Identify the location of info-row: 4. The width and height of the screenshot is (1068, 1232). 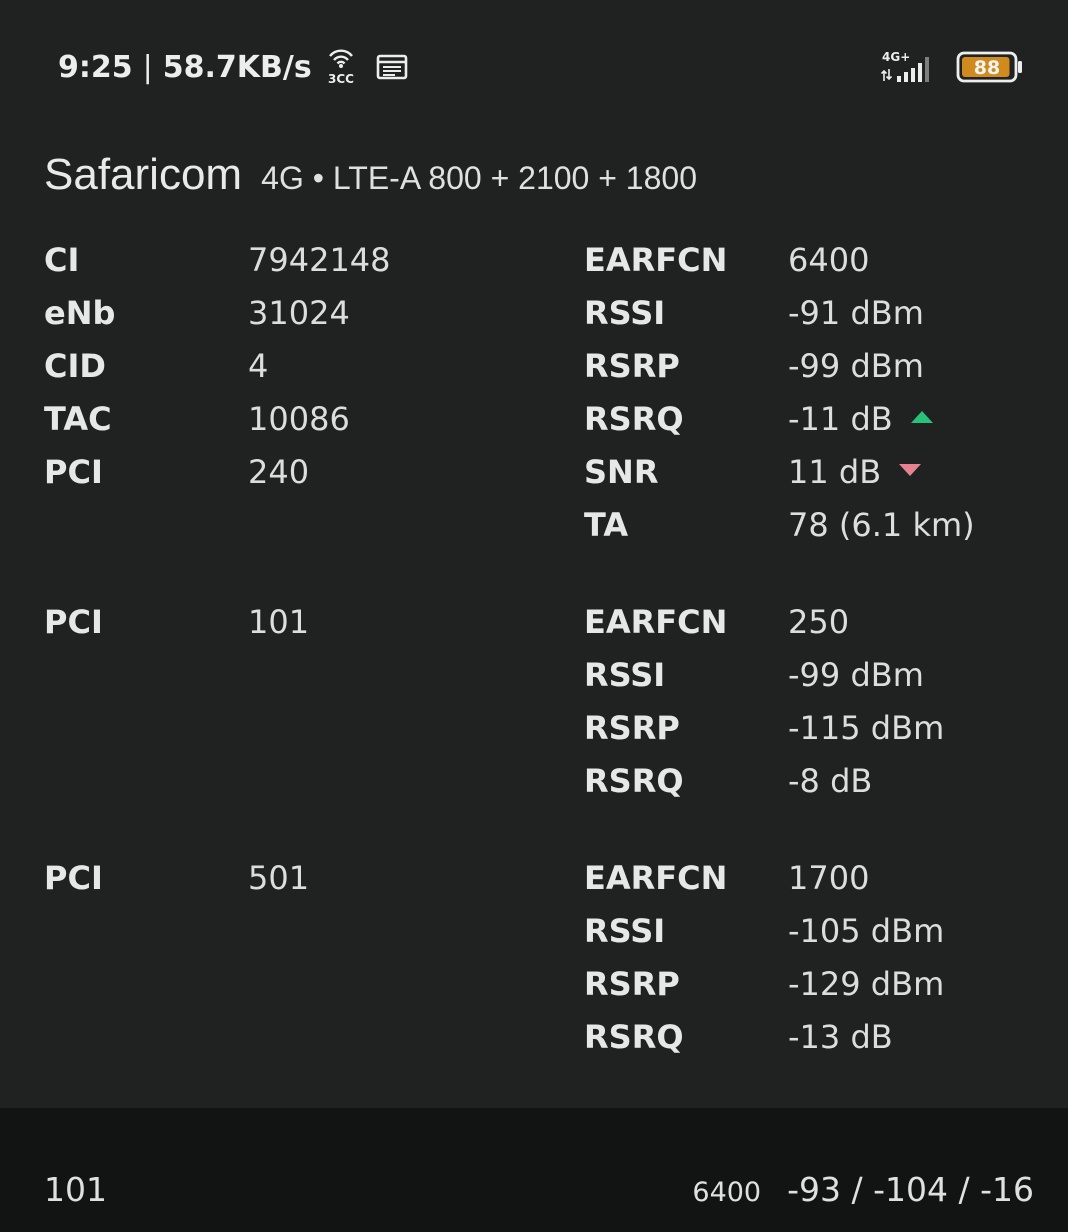
(258, 366).